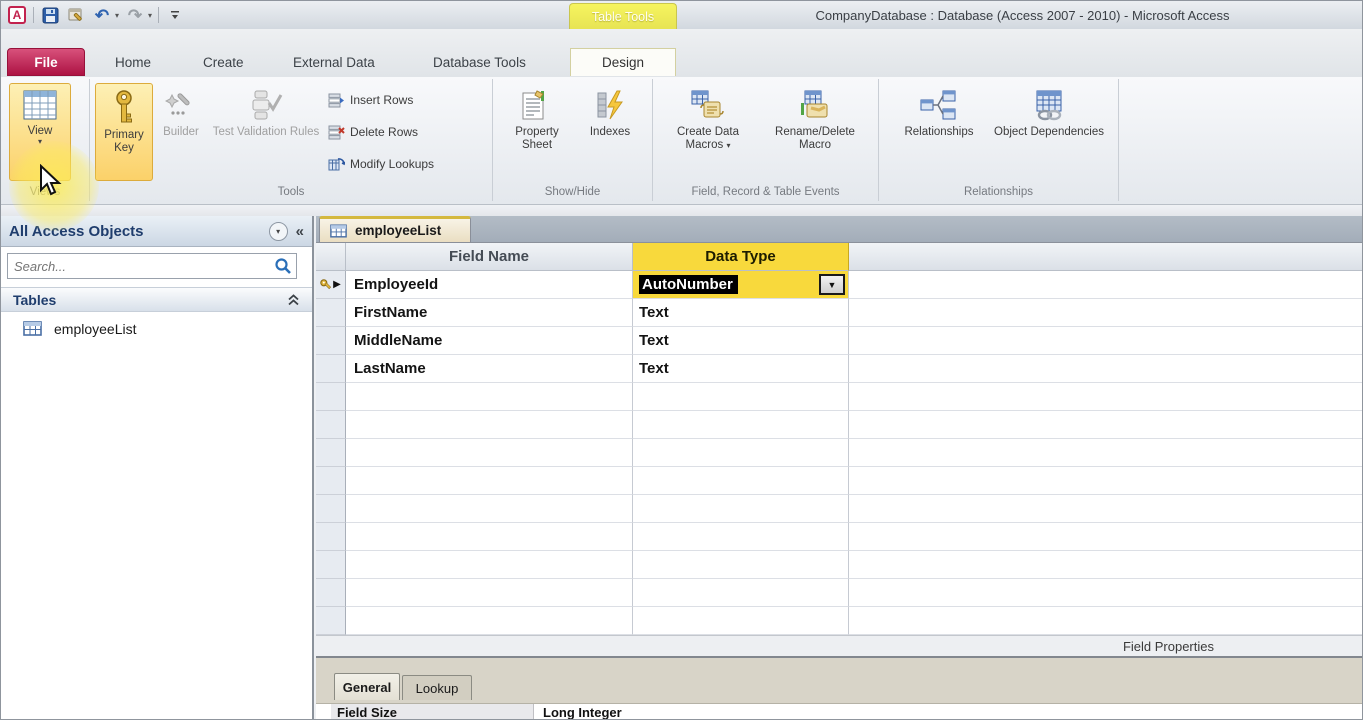 Image resolution: width=1363 pixels, height=720 pixels. What do you see at coordinates (181, 132) in the screenshot?
I see `builder-button: Builder` at bounding box center [181, 132].